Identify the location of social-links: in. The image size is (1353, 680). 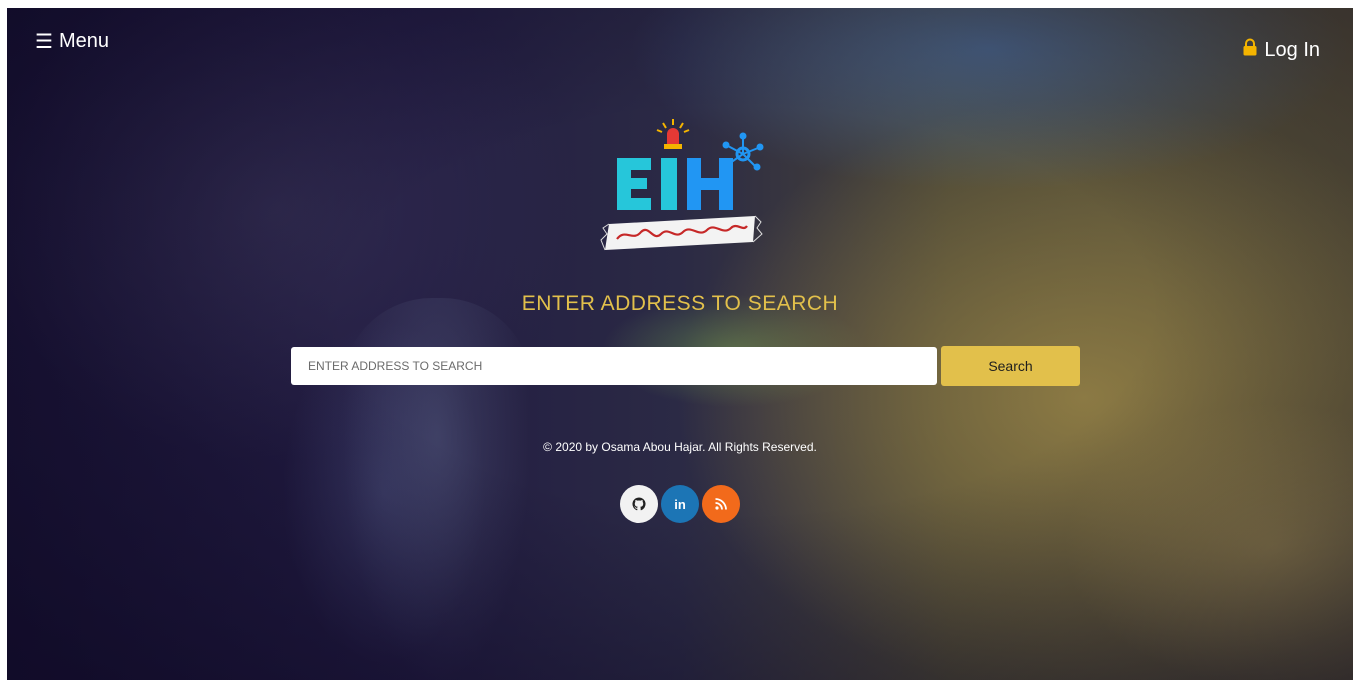
(680, 504).